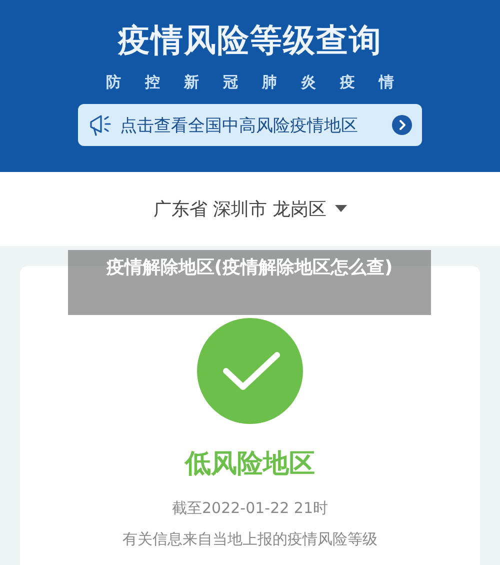  I want to click on chevron-right-icon, so click(402, 125).